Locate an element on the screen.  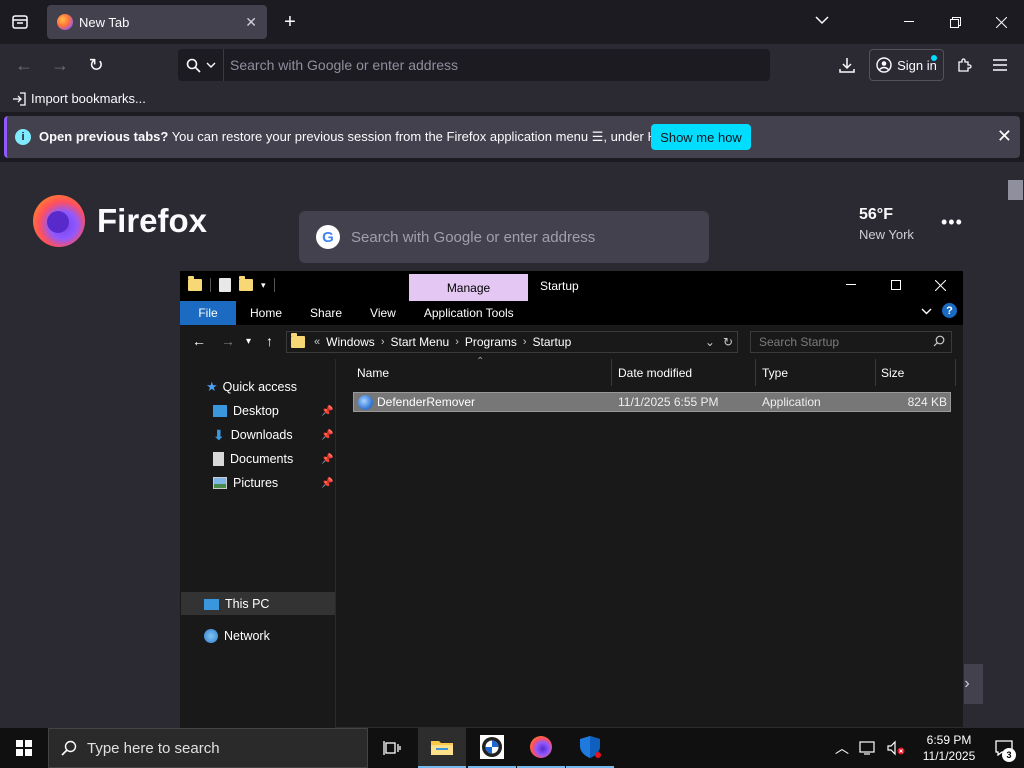
overflow-chevron: « is located at coordinates (317, 342).